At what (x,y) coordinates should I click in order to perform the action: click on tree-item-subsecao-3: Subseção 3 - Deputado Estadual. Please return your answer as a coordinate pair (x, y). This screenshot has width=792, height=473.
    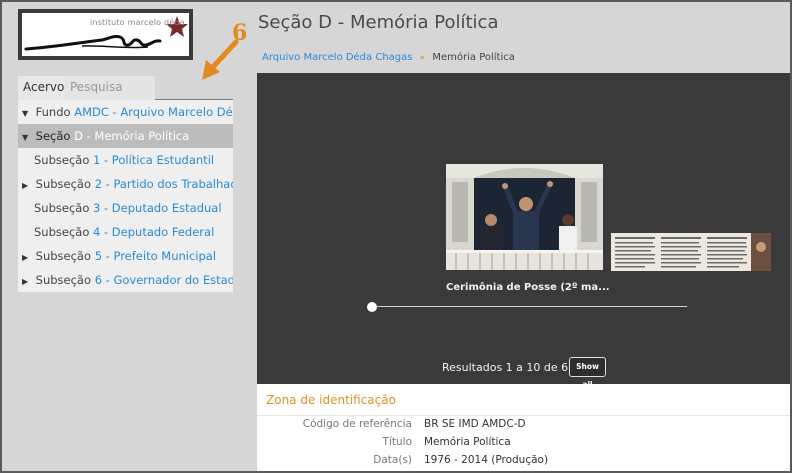
    Looking at the image, I should click on (125, 208).